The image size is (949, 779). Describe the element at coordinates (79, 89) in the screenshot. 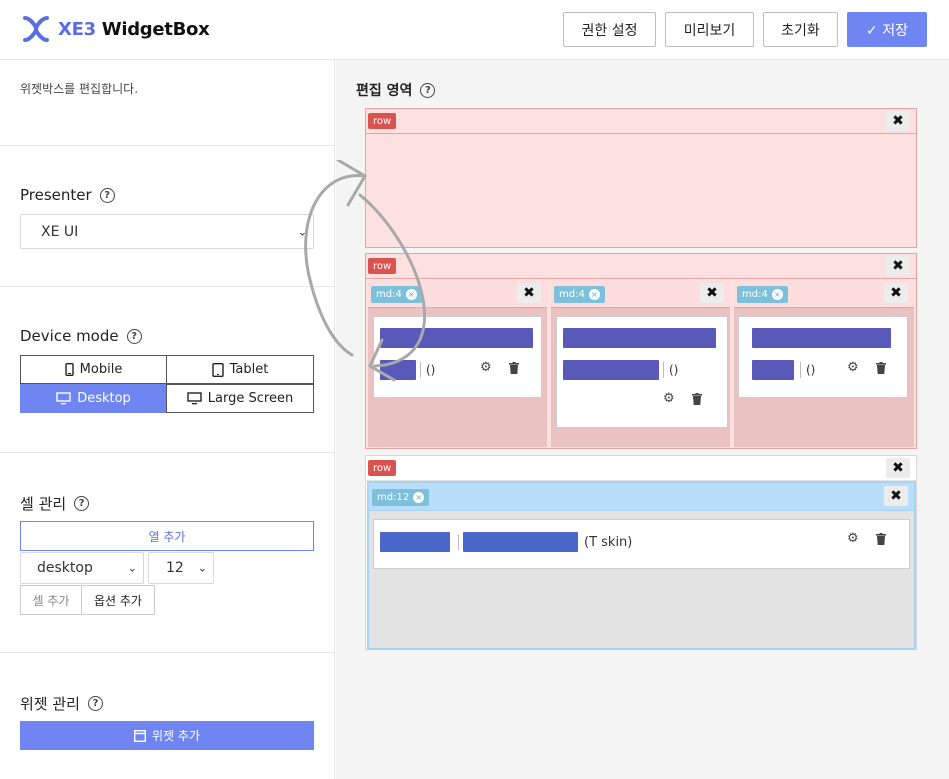

I see `panel-description: 위젯박스를 편집합니다.` at that location.